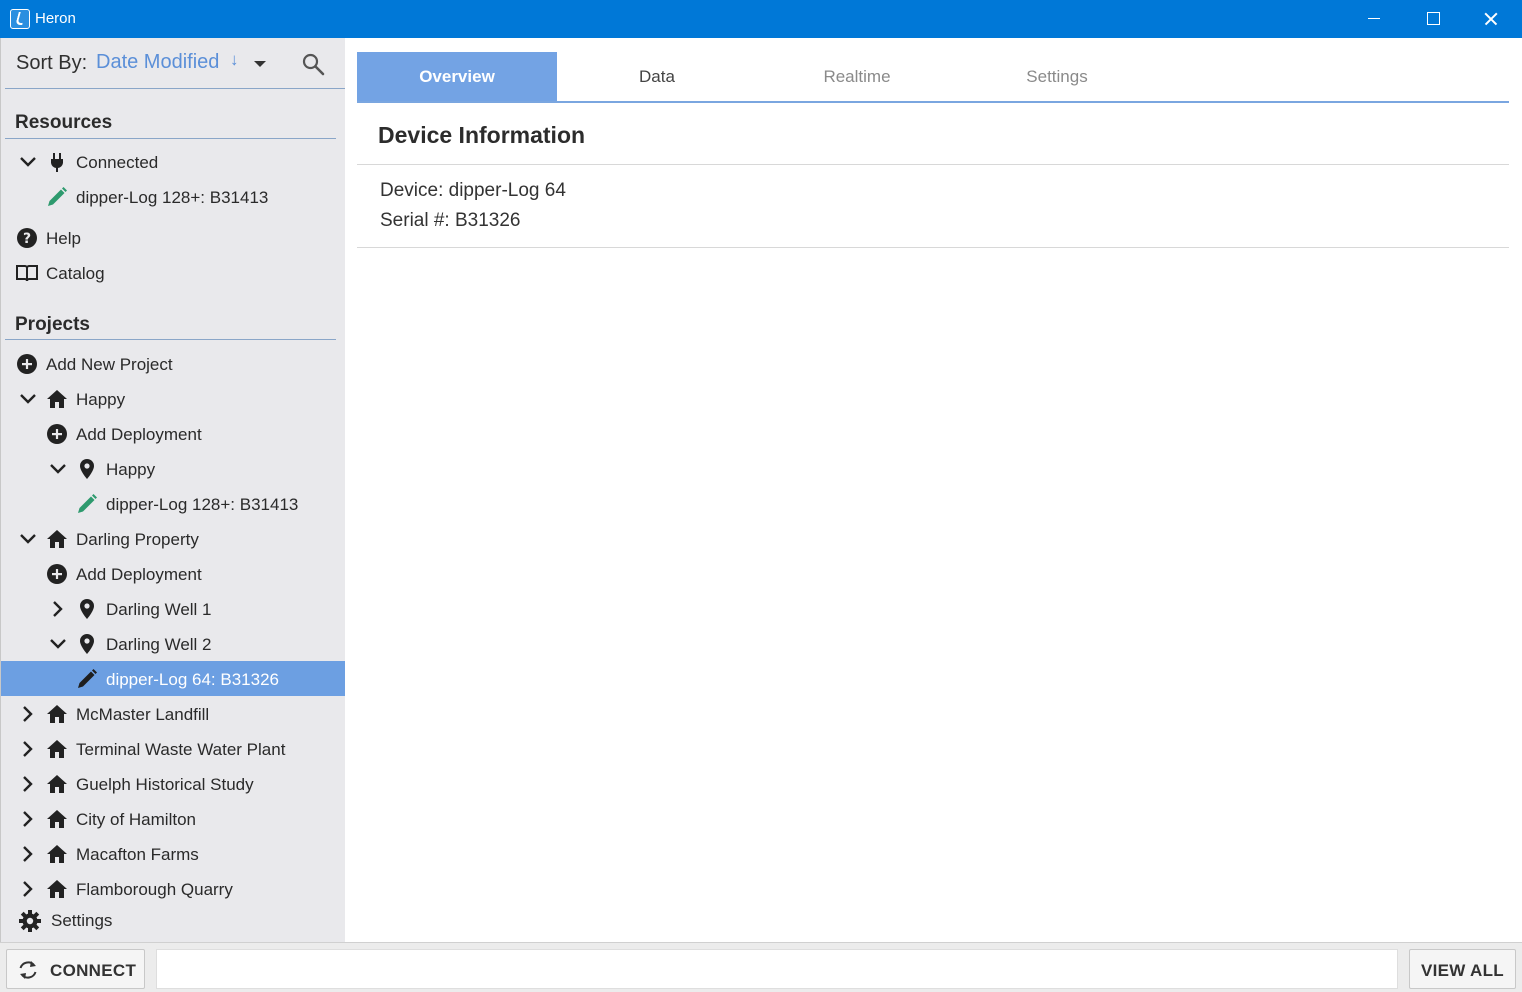 This screenshot has height=992, width=1522. What do you see at coordinates (173, 538) in the screenshot?
I see `project-item-darling-property: Darling Property` at bounding box center [173, 538].